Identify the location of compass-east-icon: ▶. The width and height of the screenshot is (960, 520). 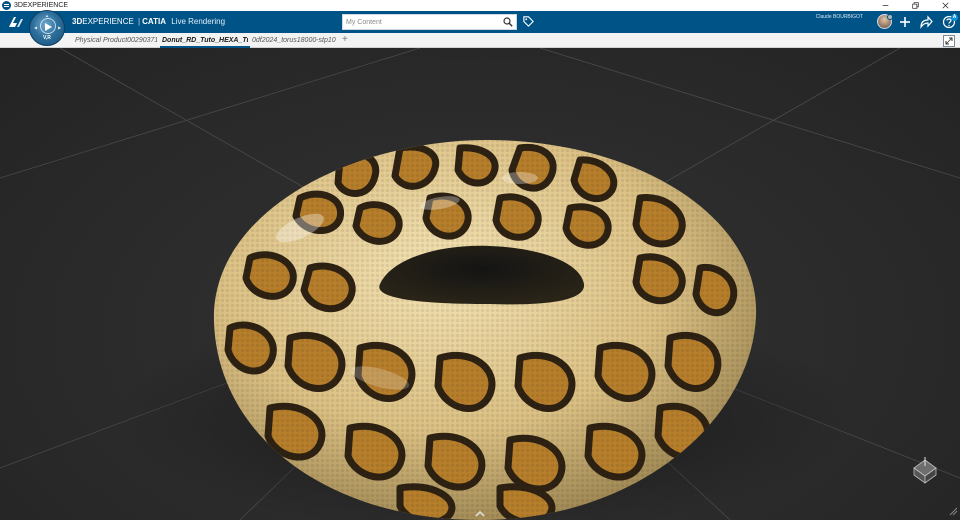
(60, 27).